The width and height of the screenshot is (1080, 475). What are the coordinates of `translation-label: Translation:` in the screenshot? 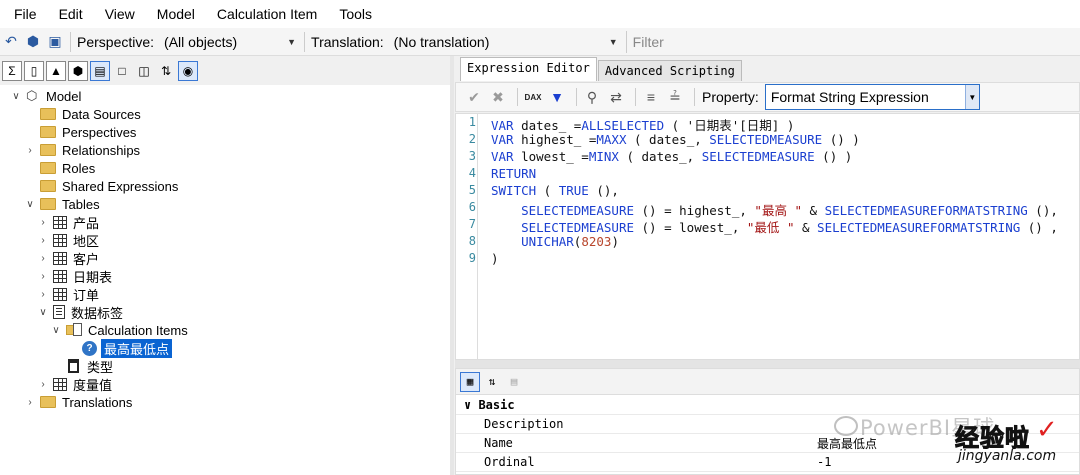 It's located at (347, 41).